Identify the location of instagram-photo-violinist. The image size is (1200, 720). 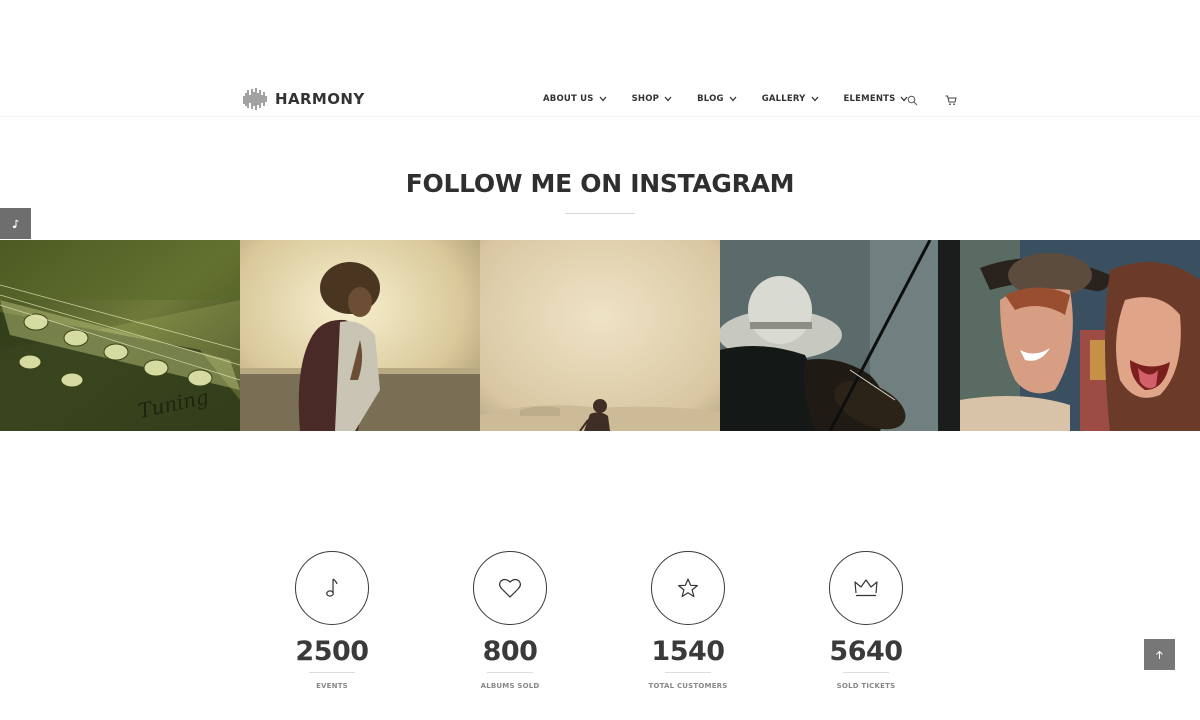
(840, 335).